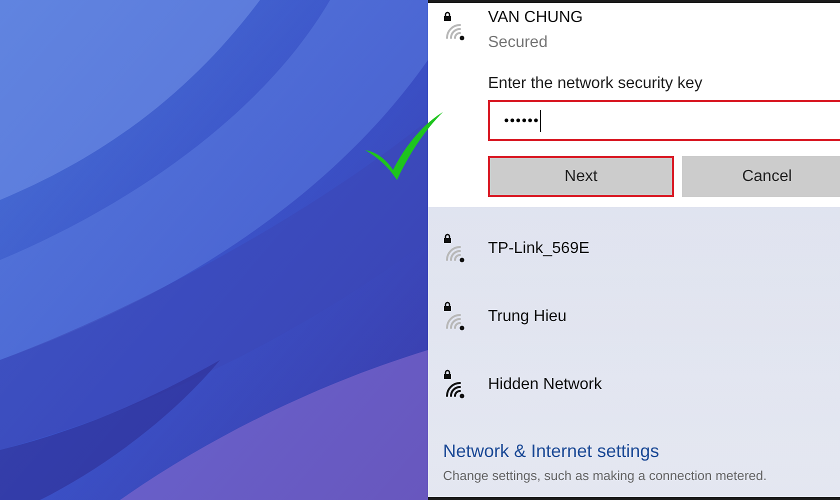 The image size is (840, 500). Describe the element at coordinates (596, 84) in the screenshot. I see `field-label: Enter the network security key` at that location.